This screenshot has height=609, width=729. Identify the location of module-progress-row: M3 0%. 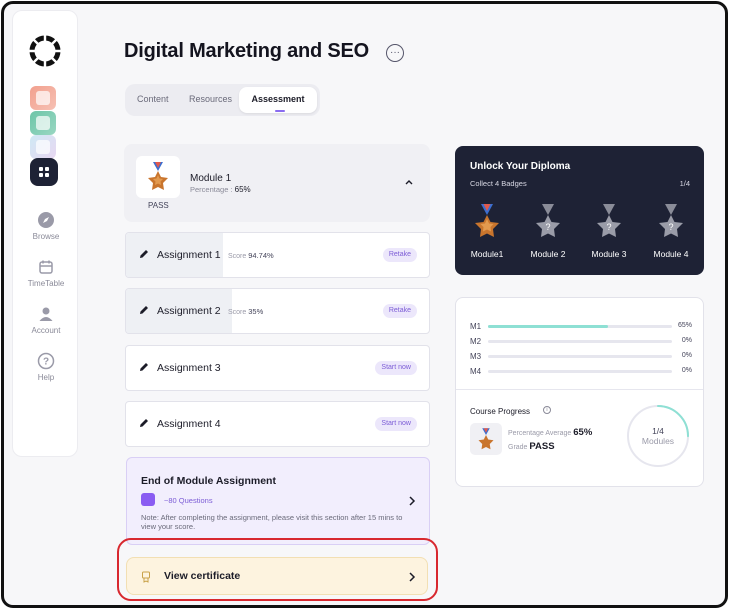
(581, 357).